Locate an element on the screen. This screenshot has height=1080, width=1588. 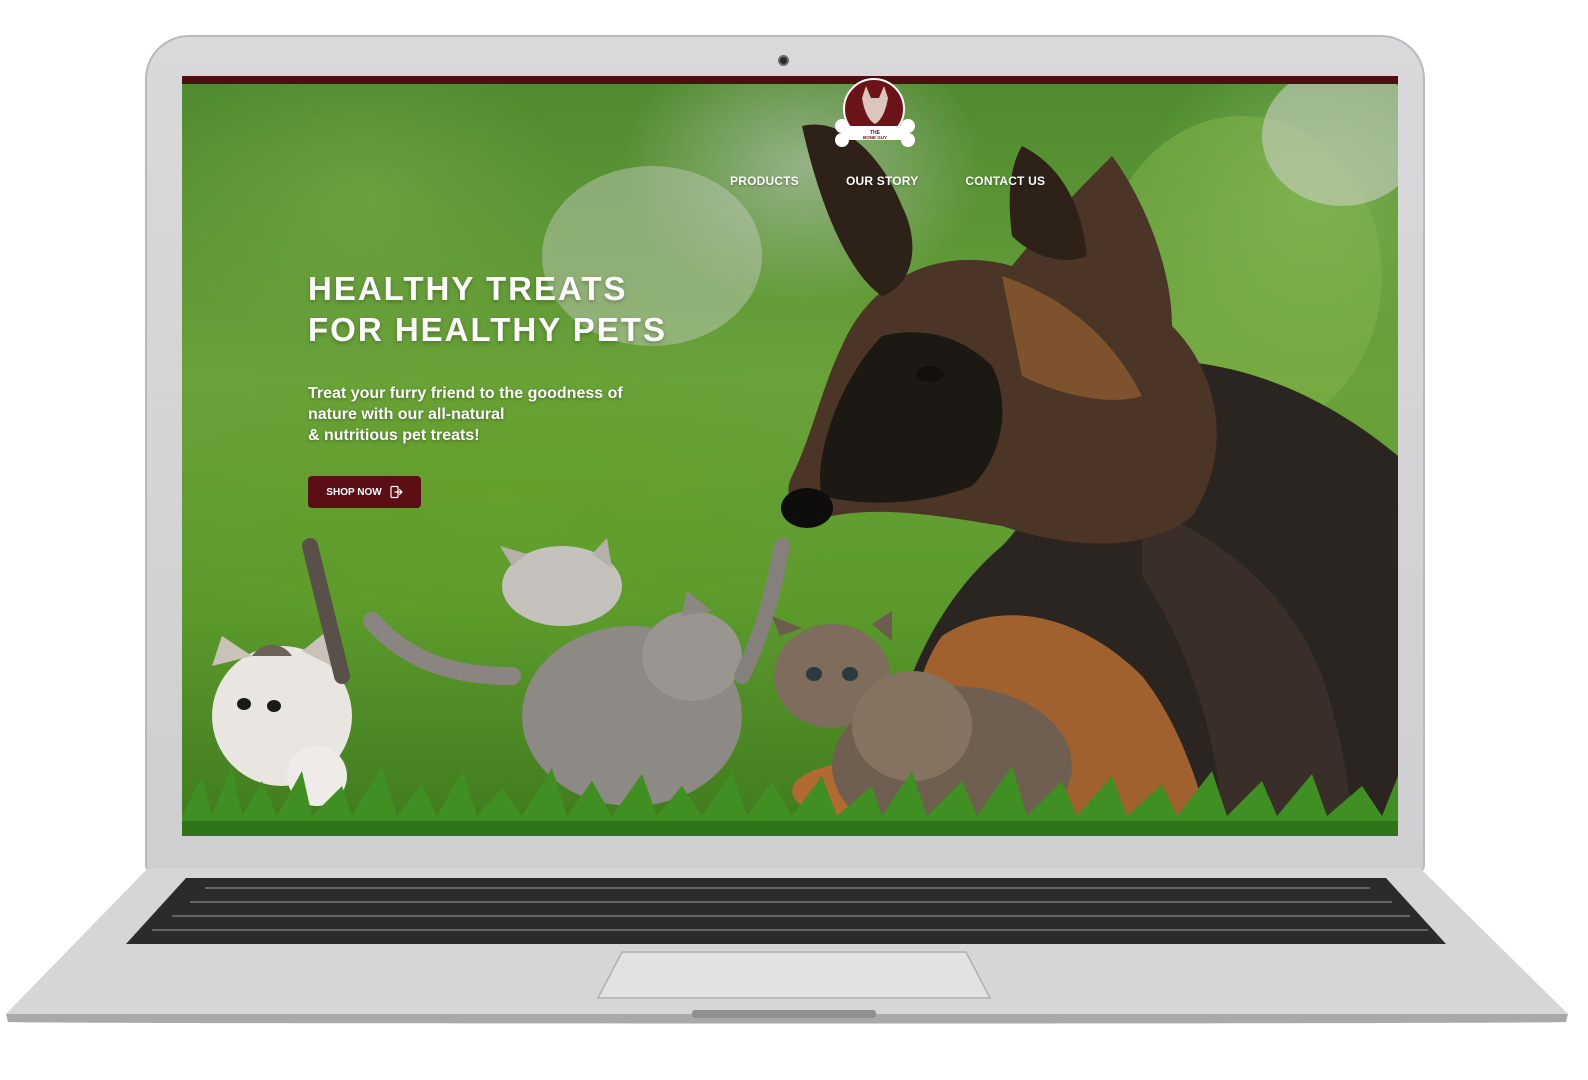
dog-bone-logo-icon: THE BONE GUY is located at coordinates (875, 112).